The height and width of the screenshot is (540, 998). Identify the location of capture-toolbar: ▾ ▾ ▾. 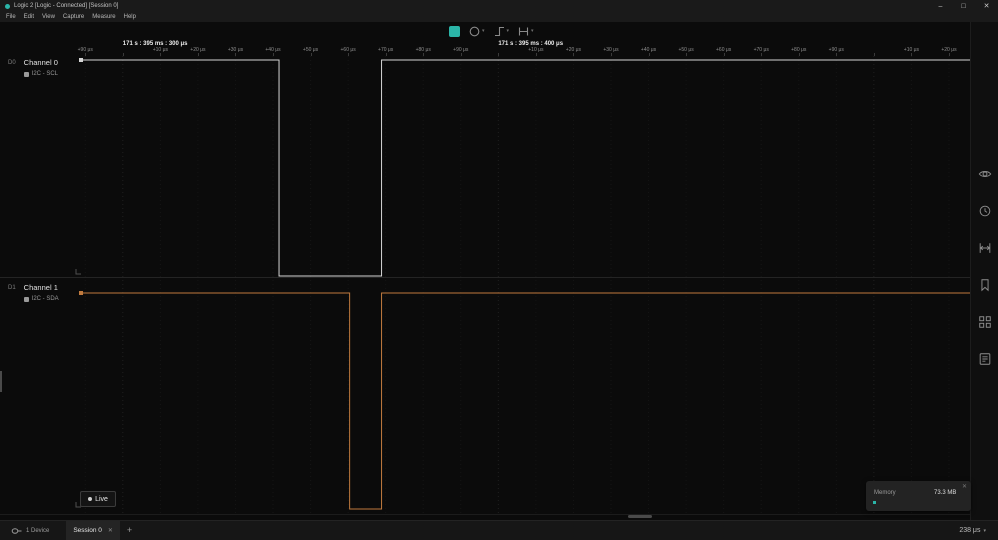
(491, 31).